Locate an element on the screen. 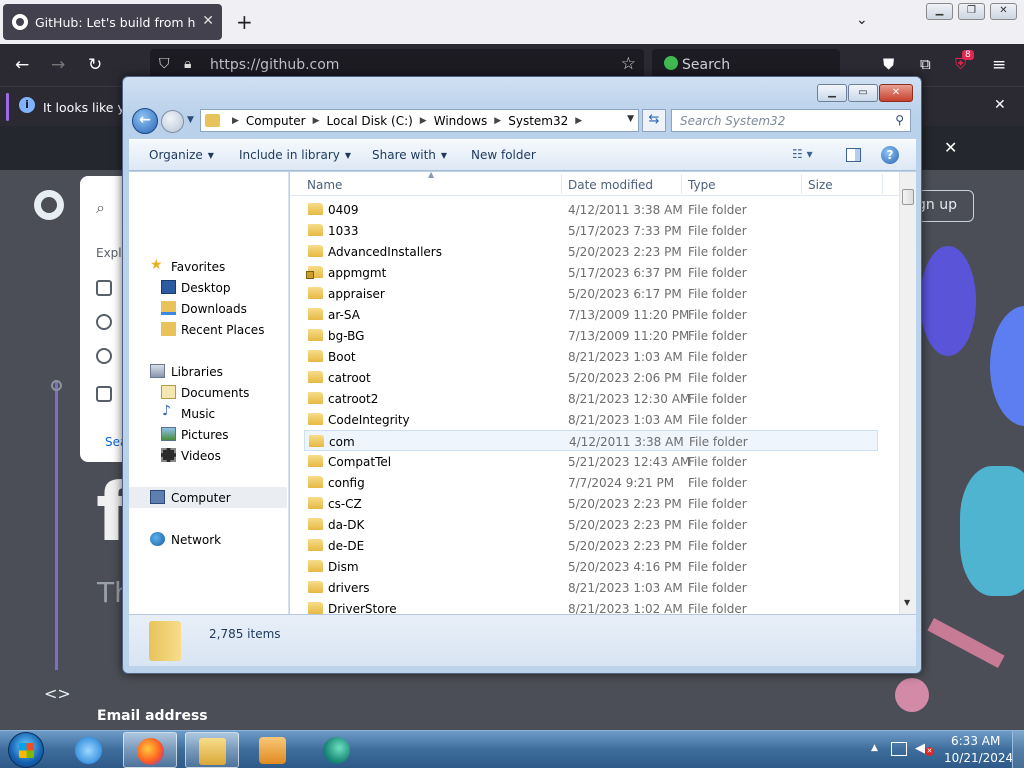  firefox-taskbar-button is located at coordinates (150, 750).